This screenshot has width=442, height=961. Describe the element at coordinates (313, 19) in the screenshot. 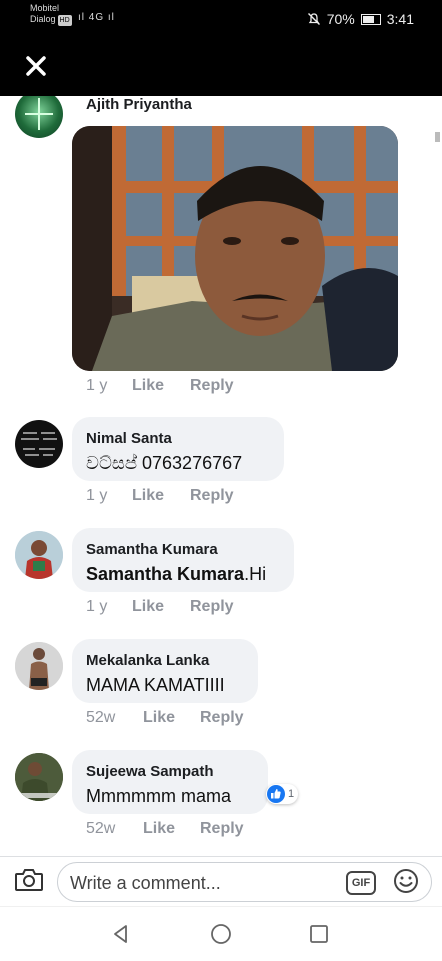

I see `bell-off-icon` at that location.